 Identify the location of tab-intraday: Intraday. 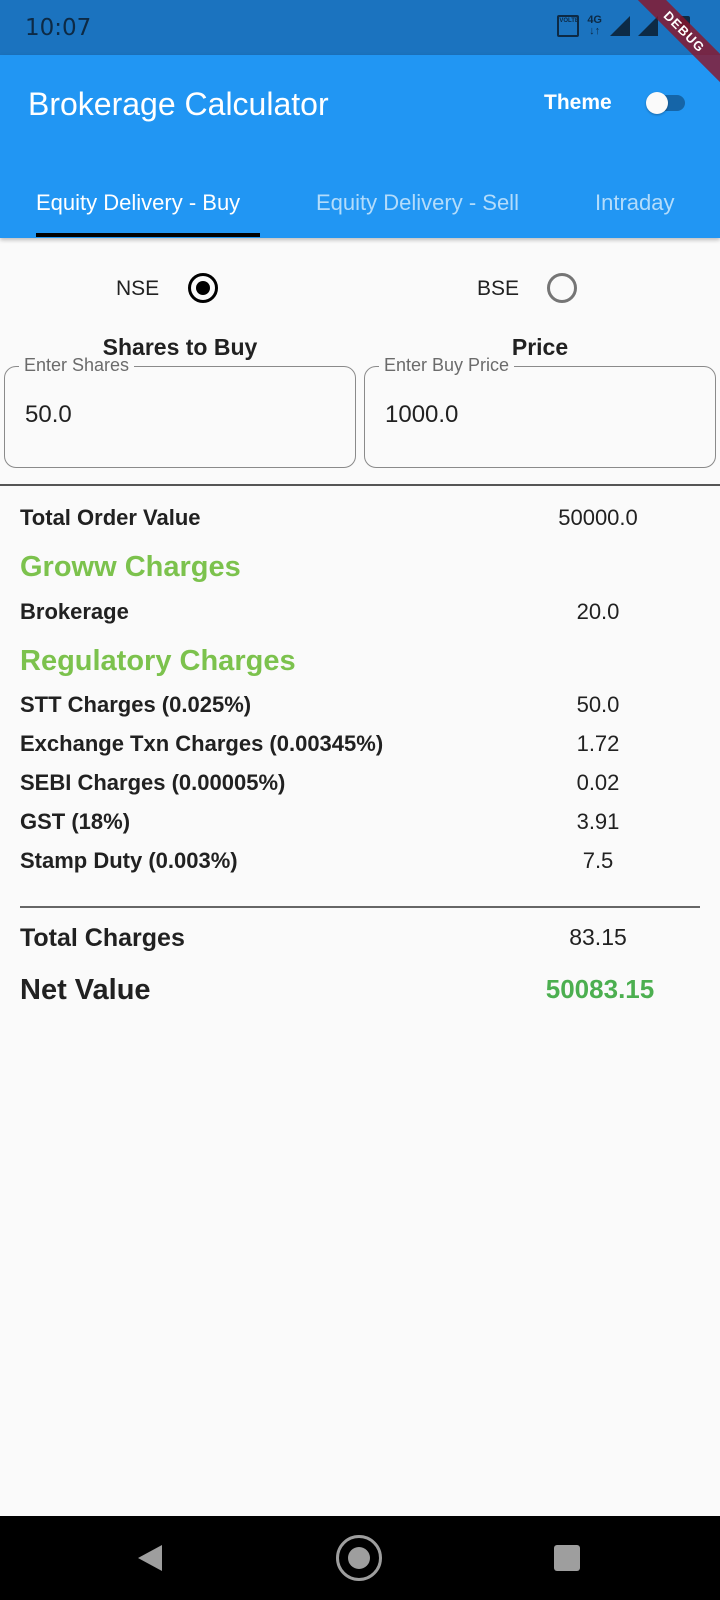
(635, 203).